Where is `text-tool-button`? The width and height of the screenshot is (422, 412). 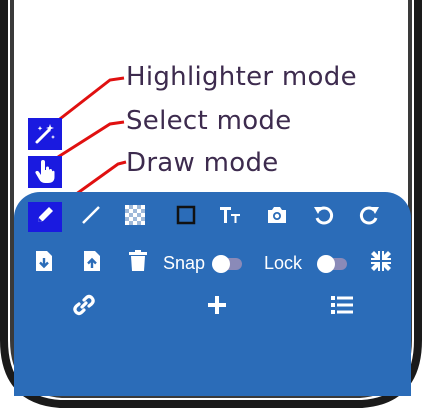 text-tool-button is located at coordinates (230, 217).